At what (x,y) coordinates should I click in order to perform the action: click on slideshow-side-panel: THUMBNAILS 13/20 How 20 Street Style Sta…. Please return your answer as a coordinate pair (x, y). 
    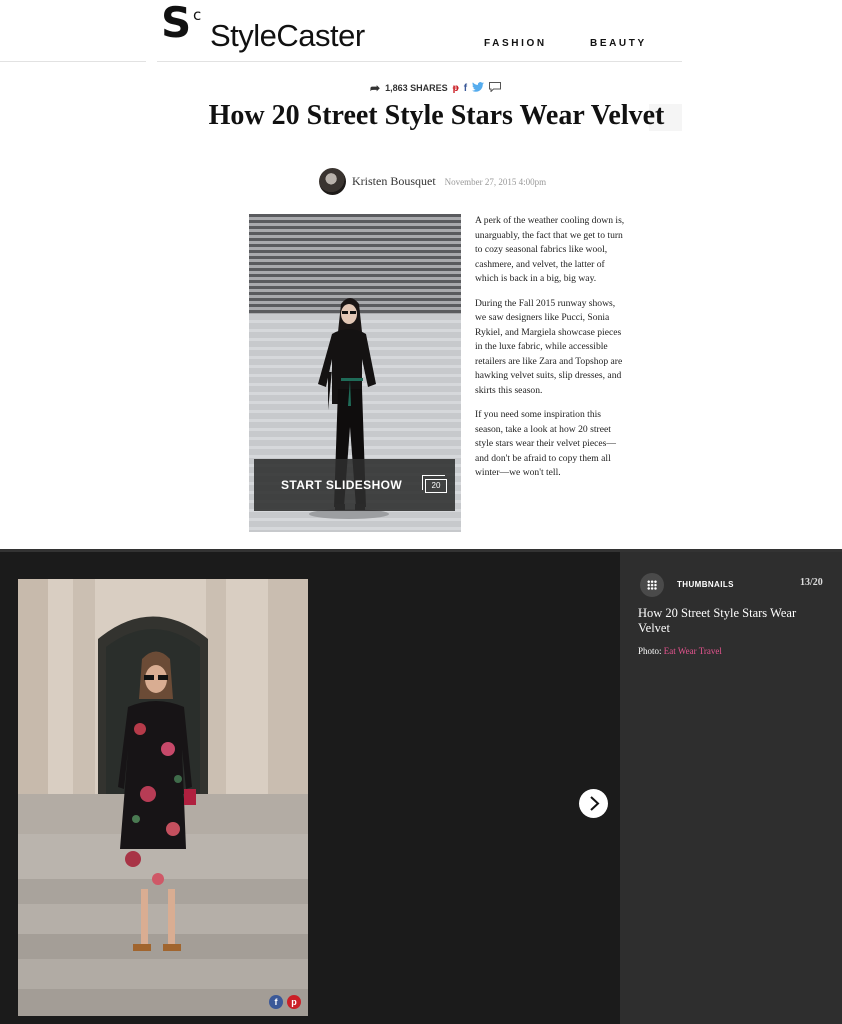
    Looking at the image, I should click on (731, 788).